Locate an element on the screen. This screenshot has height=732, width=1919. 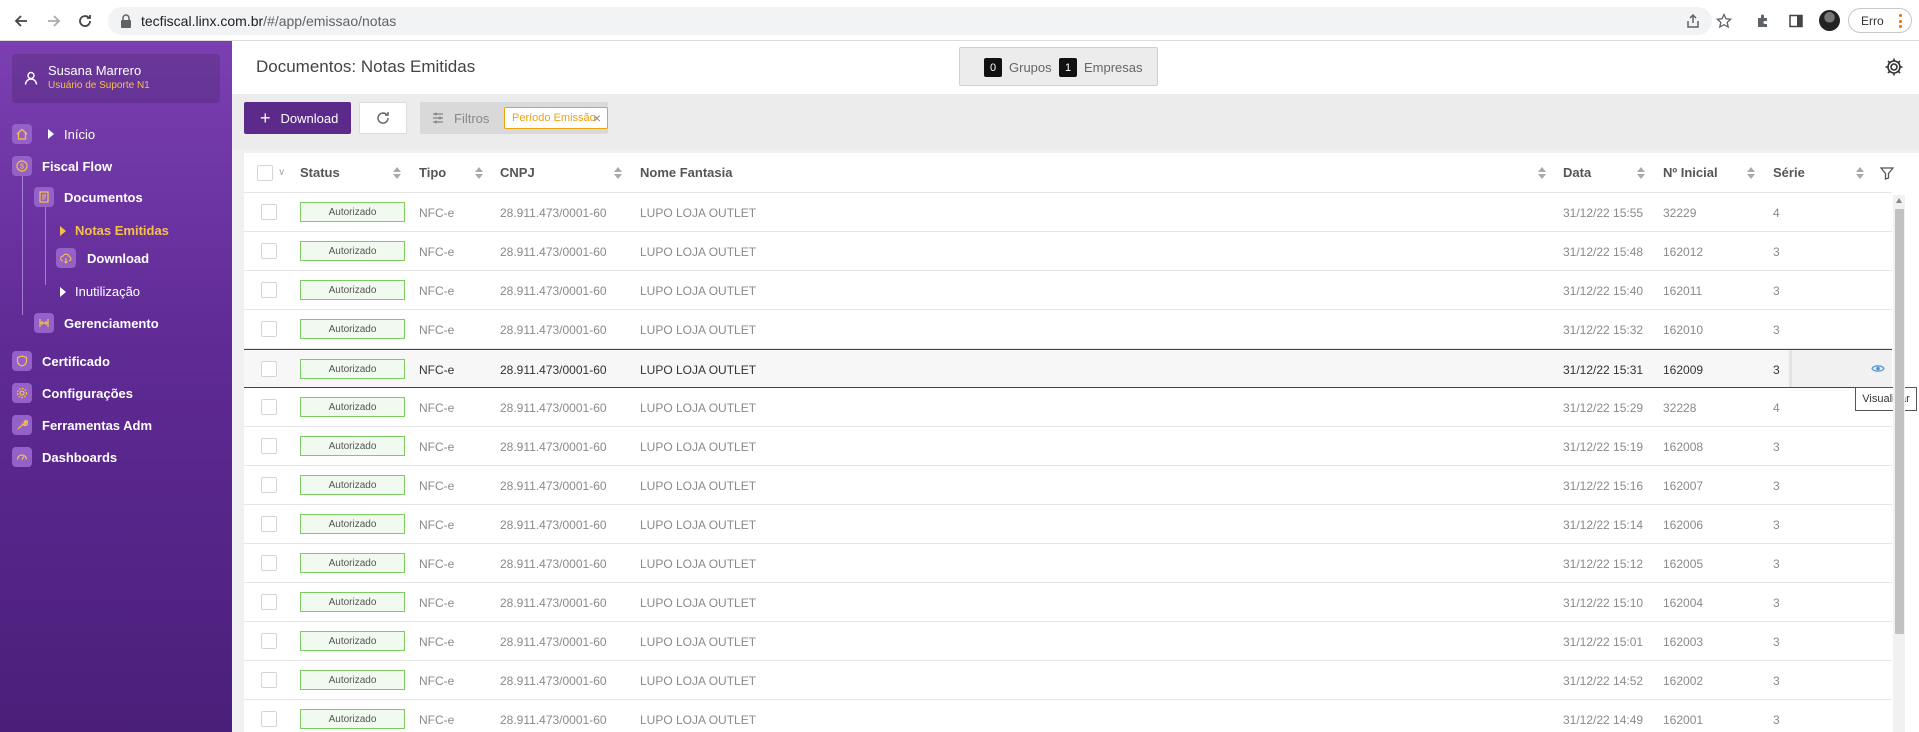
sidebar-item-documentos: Documentos is located at coordinates (88, 197).